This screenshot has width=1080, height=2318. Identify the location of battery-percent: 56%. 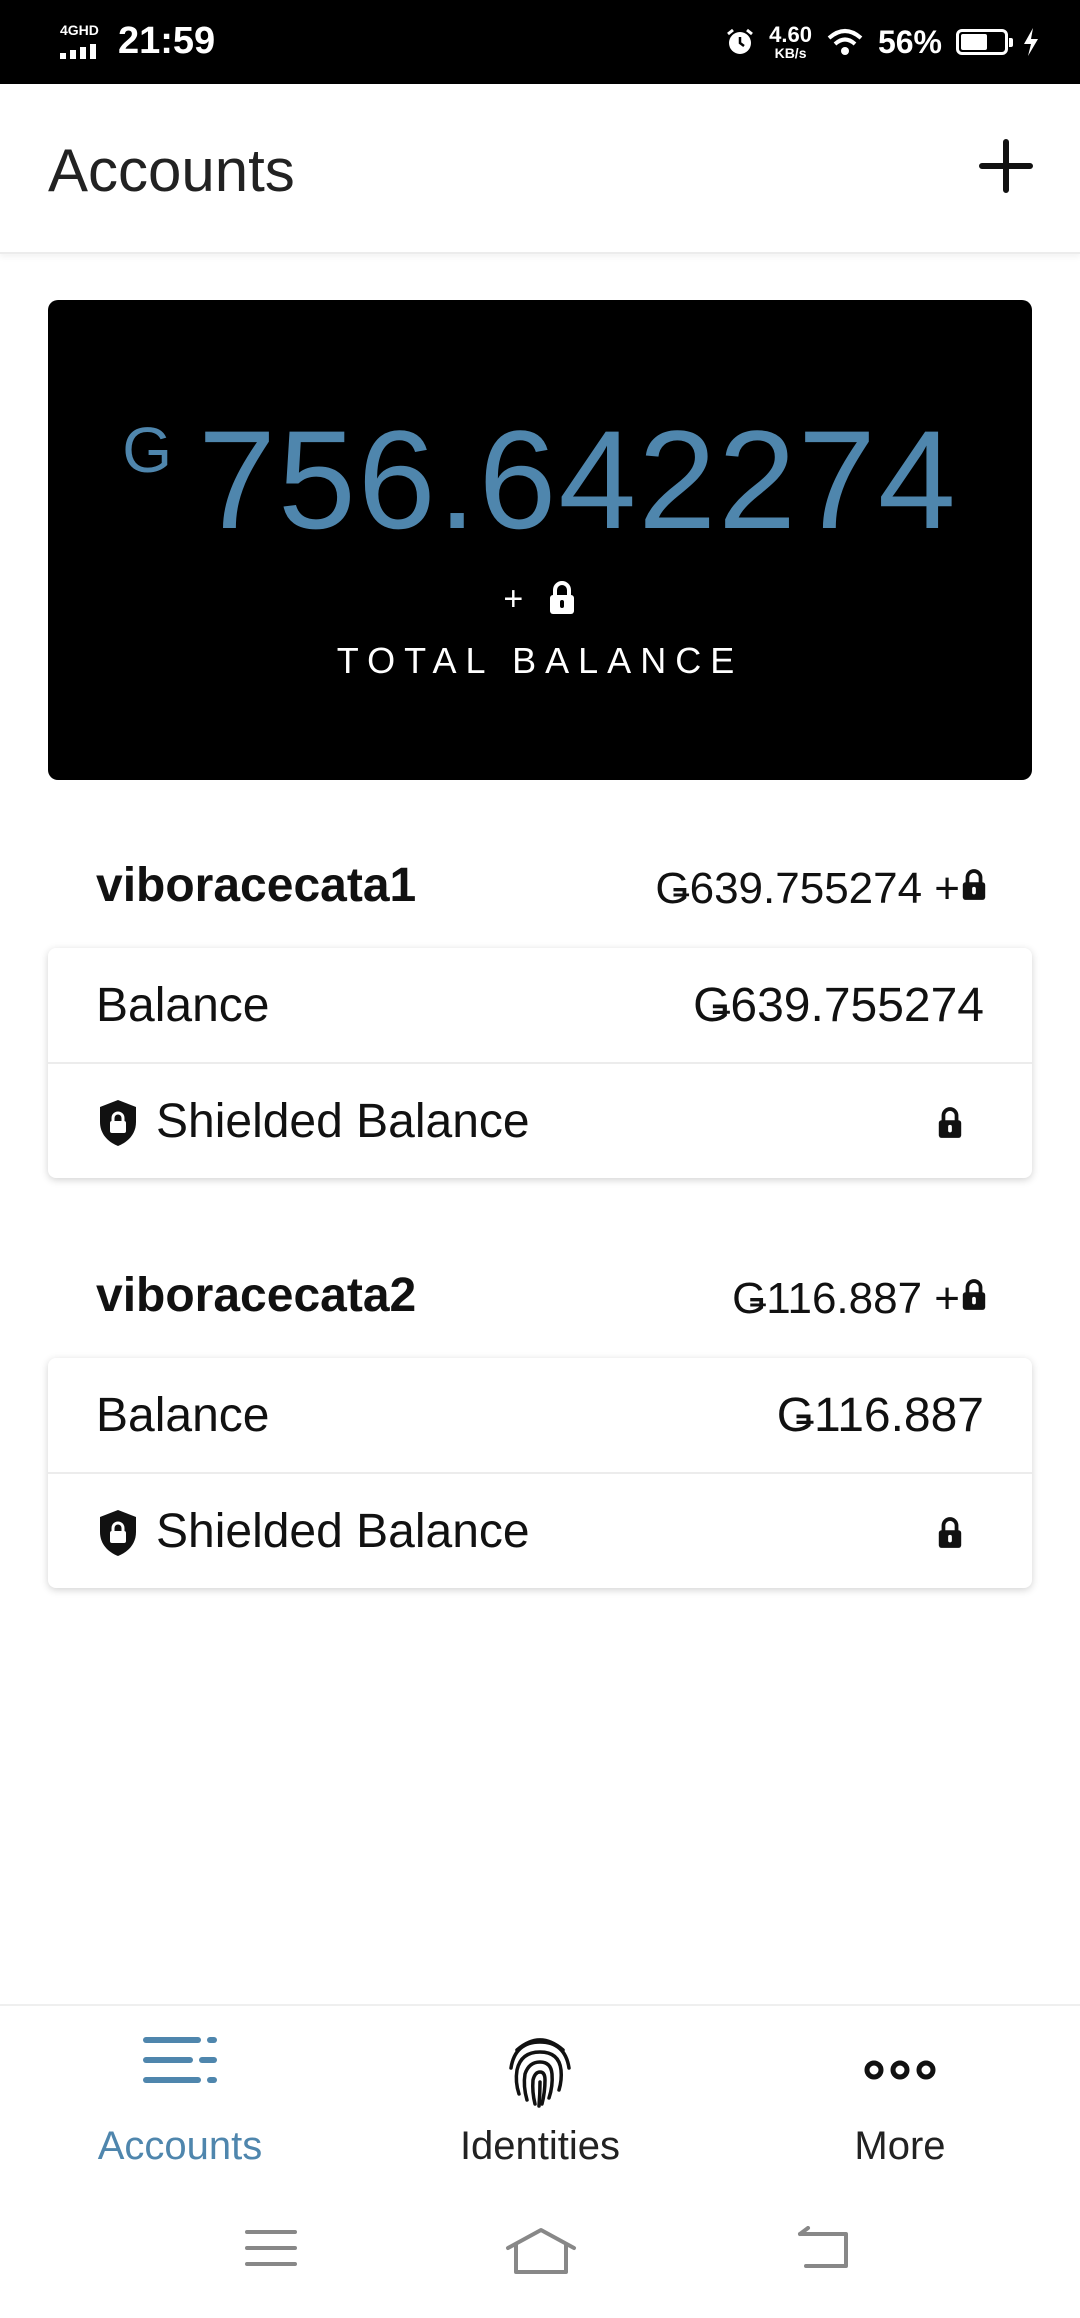
(909, 41).